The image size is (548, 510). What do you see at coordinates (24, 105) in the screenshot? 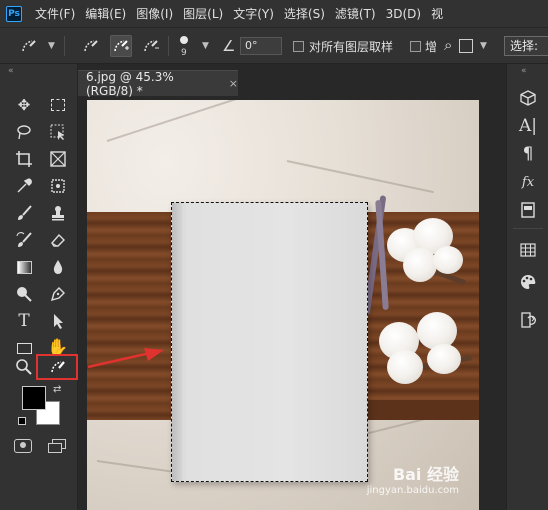
I see `move-icon: ✥` at bounding box center [24, 105].